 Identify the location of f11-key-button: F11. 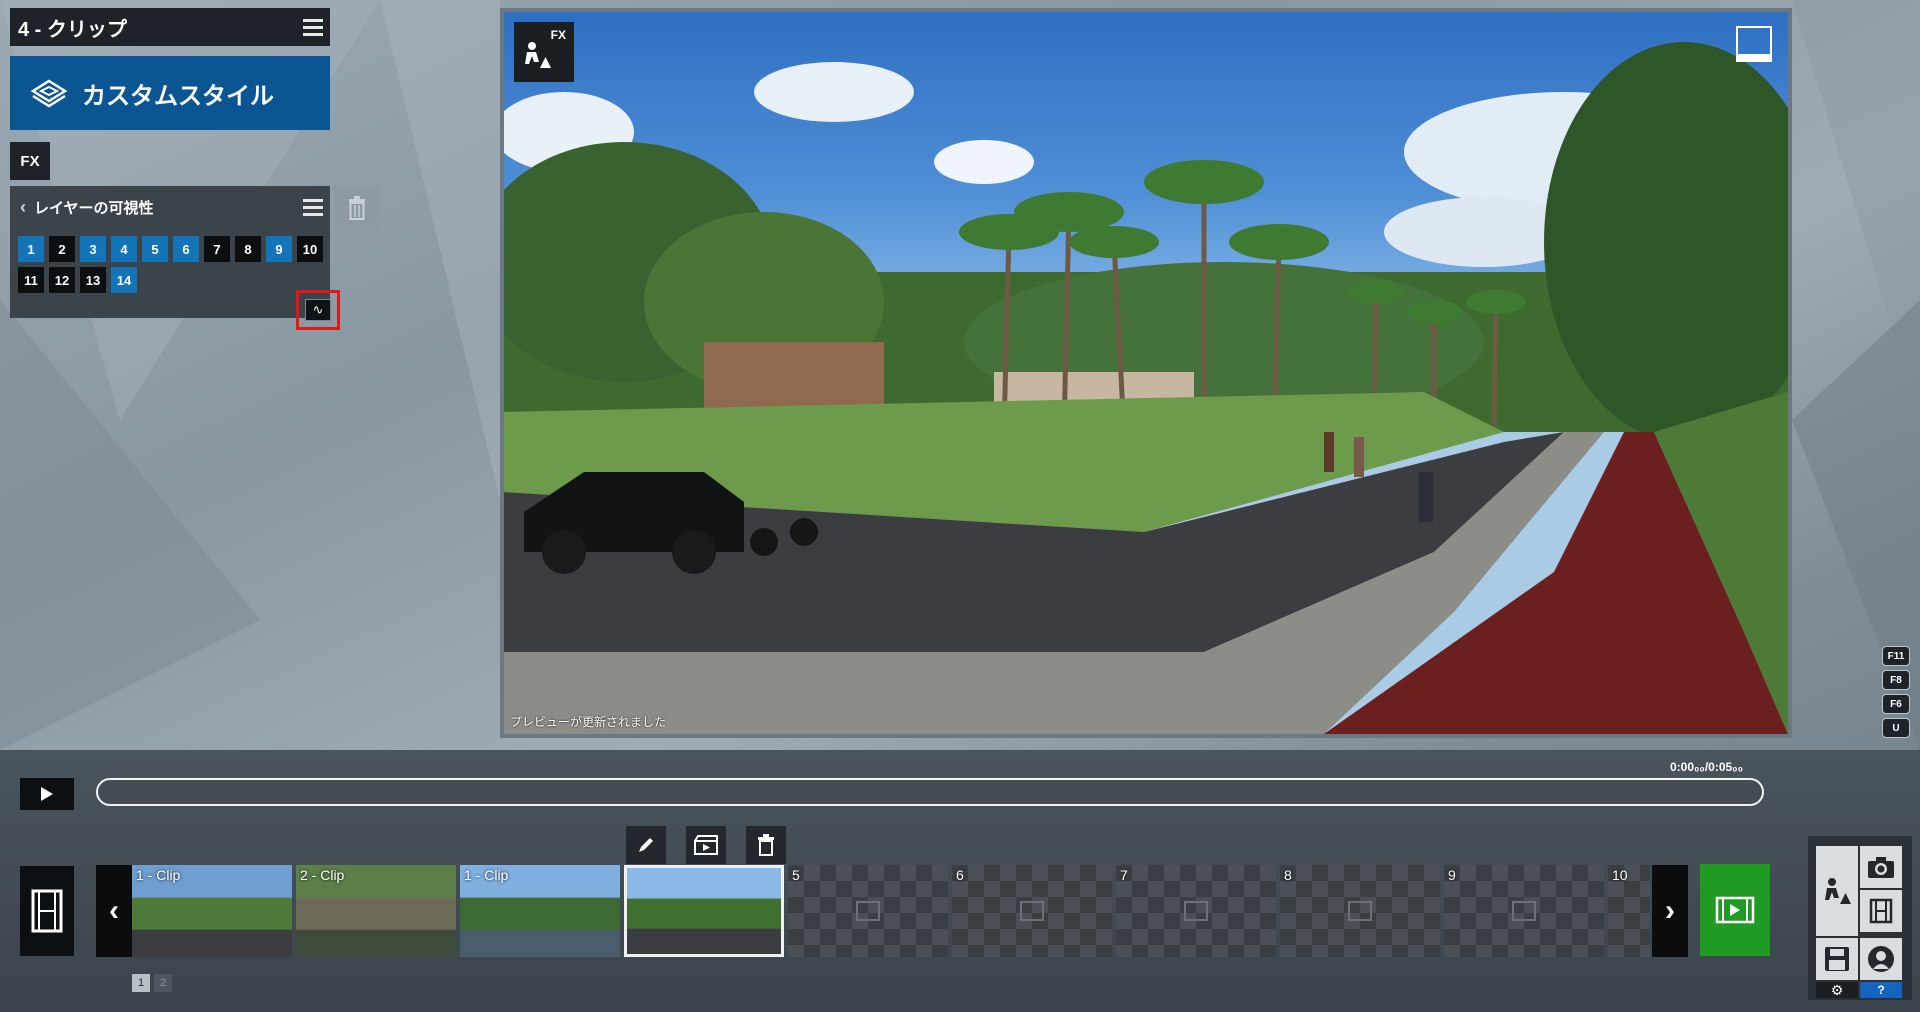
(1896, 656).